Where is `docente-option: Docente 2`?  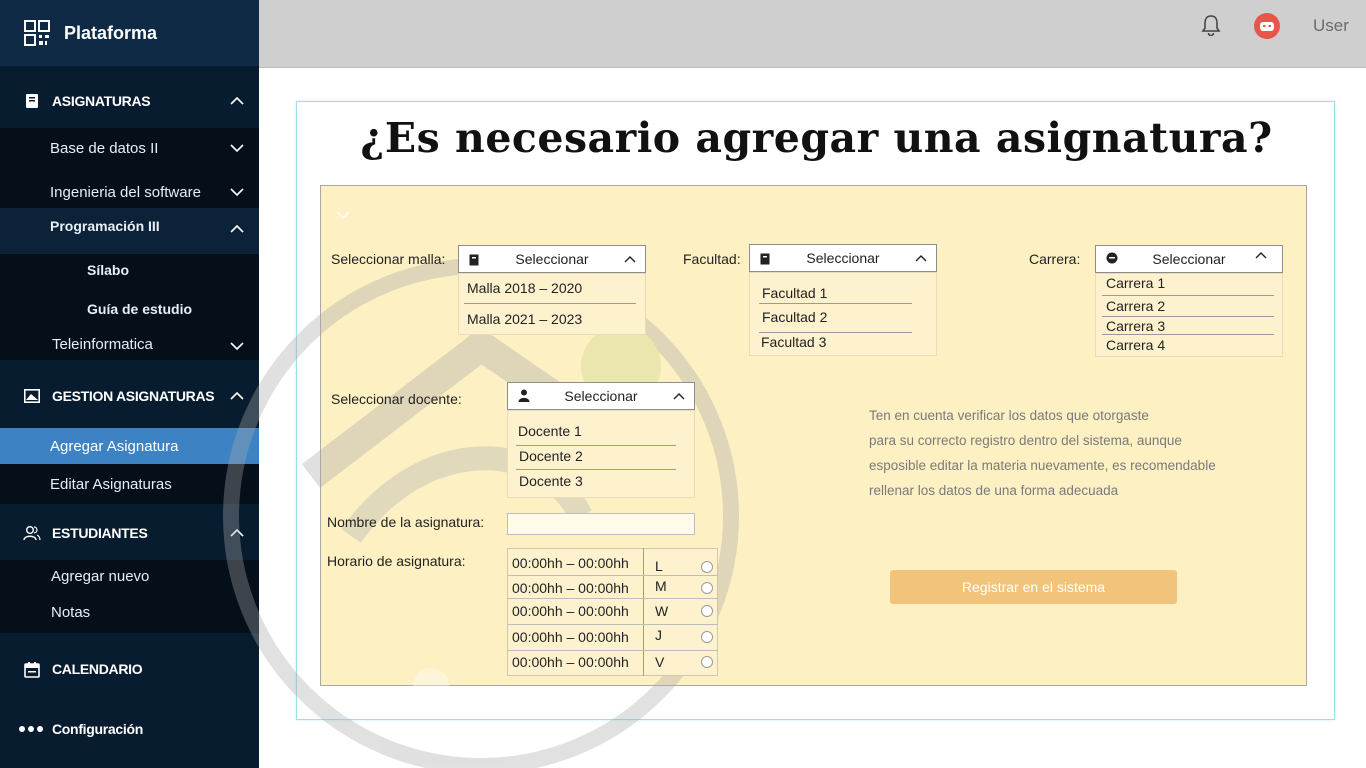 docente-option: Docente 2 is located at coordinates (551, 456).